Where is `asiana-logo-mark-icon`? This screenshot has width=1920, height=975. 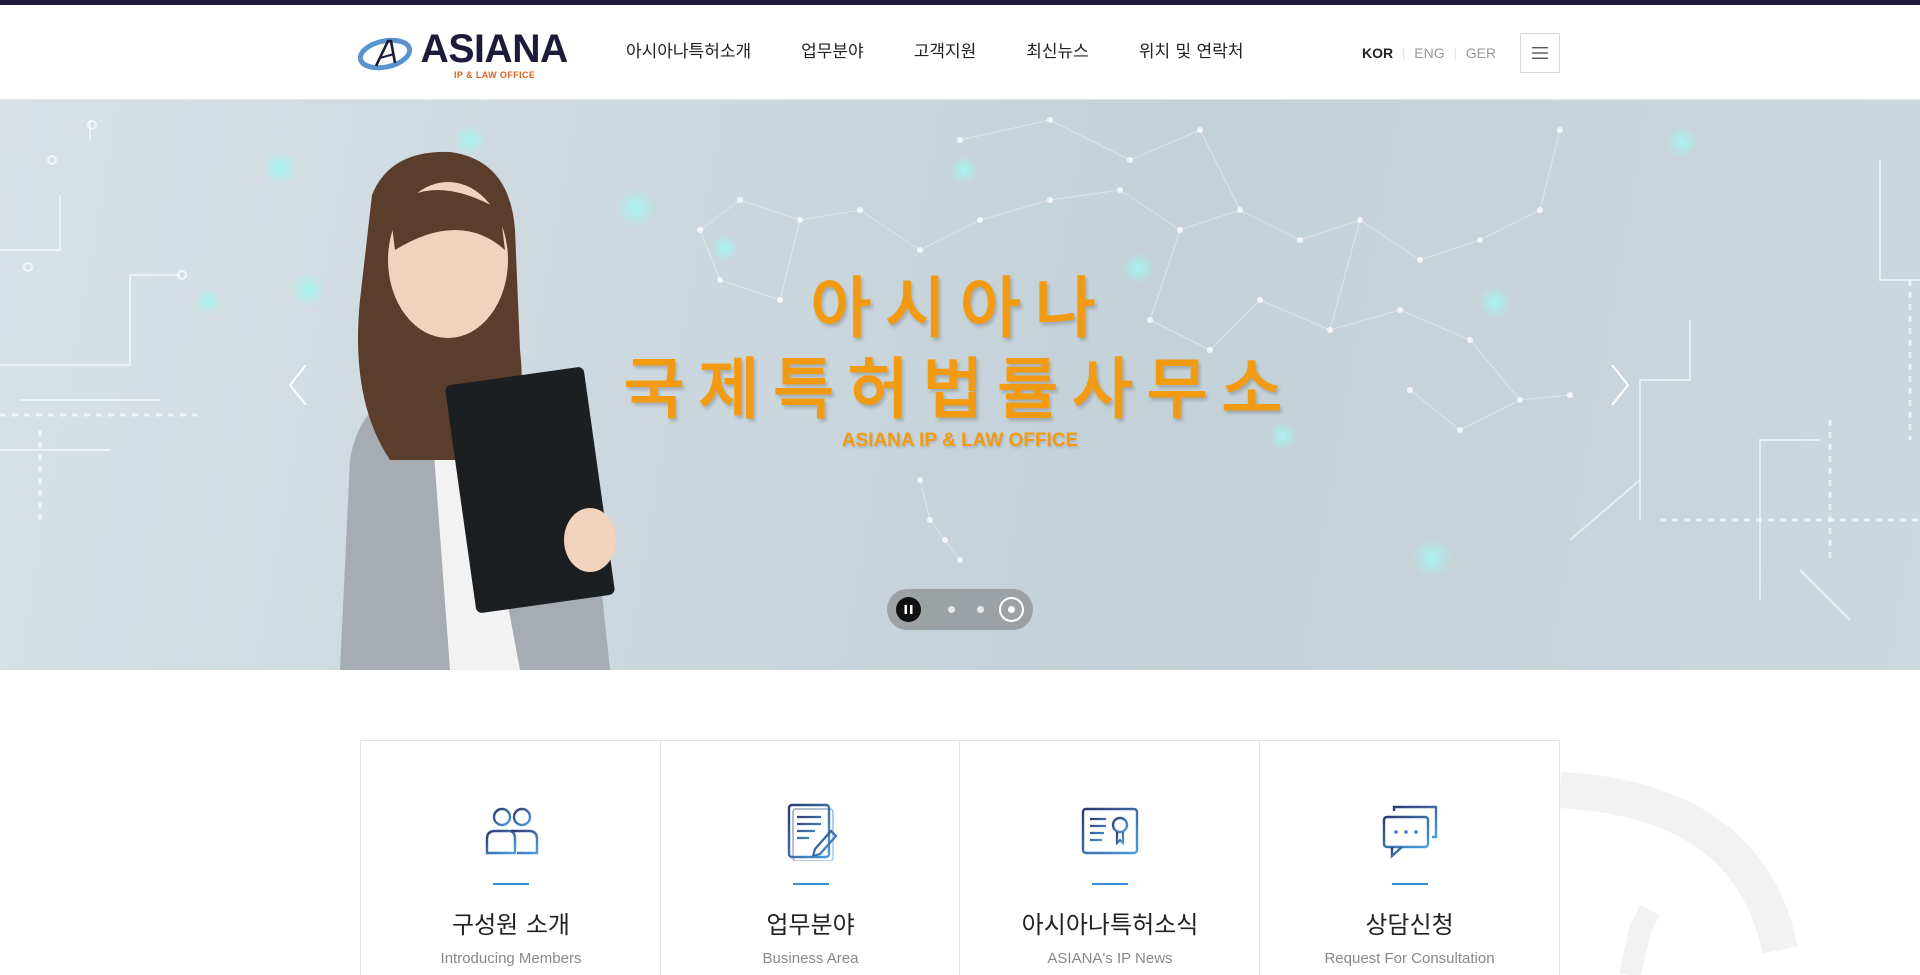
asiana-logo-mark-icon is located at coordinates (385, 54).